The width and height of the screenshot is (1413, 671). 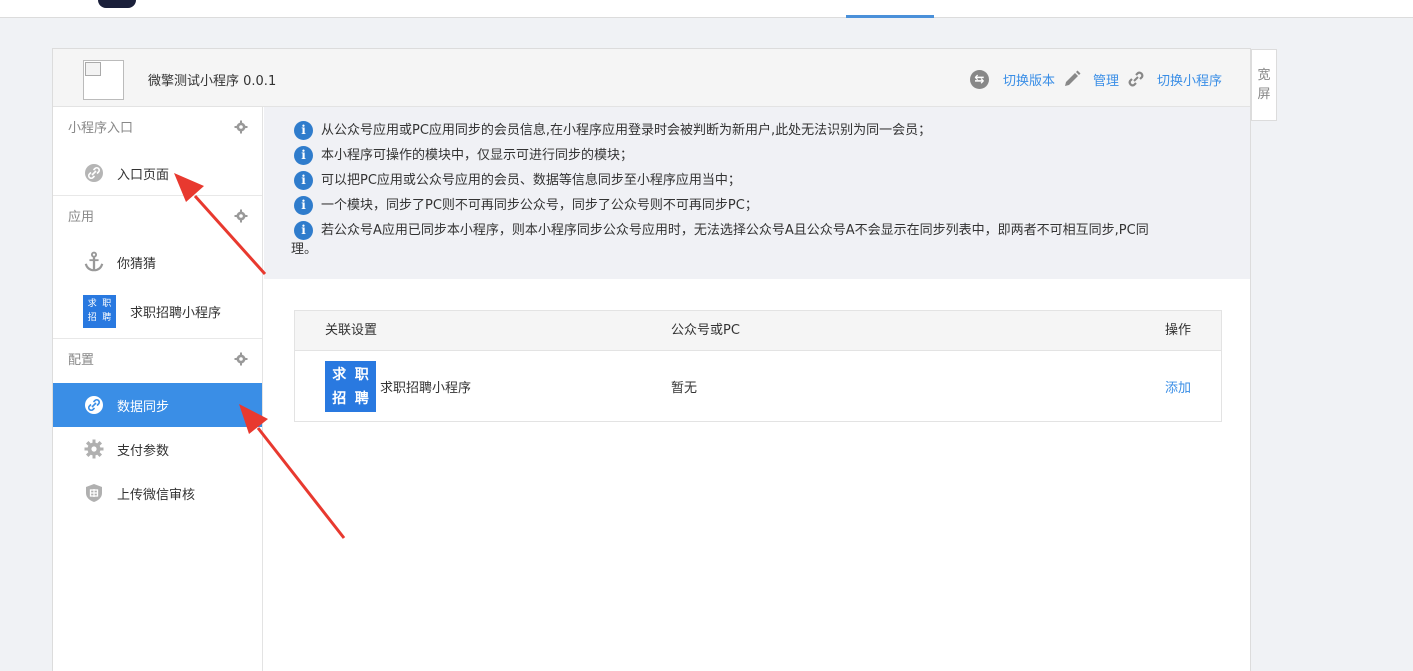 I want to click on sidebar-item-job-app: 求职 招聘 求职招聘小程序, so click(x=157, y=311).